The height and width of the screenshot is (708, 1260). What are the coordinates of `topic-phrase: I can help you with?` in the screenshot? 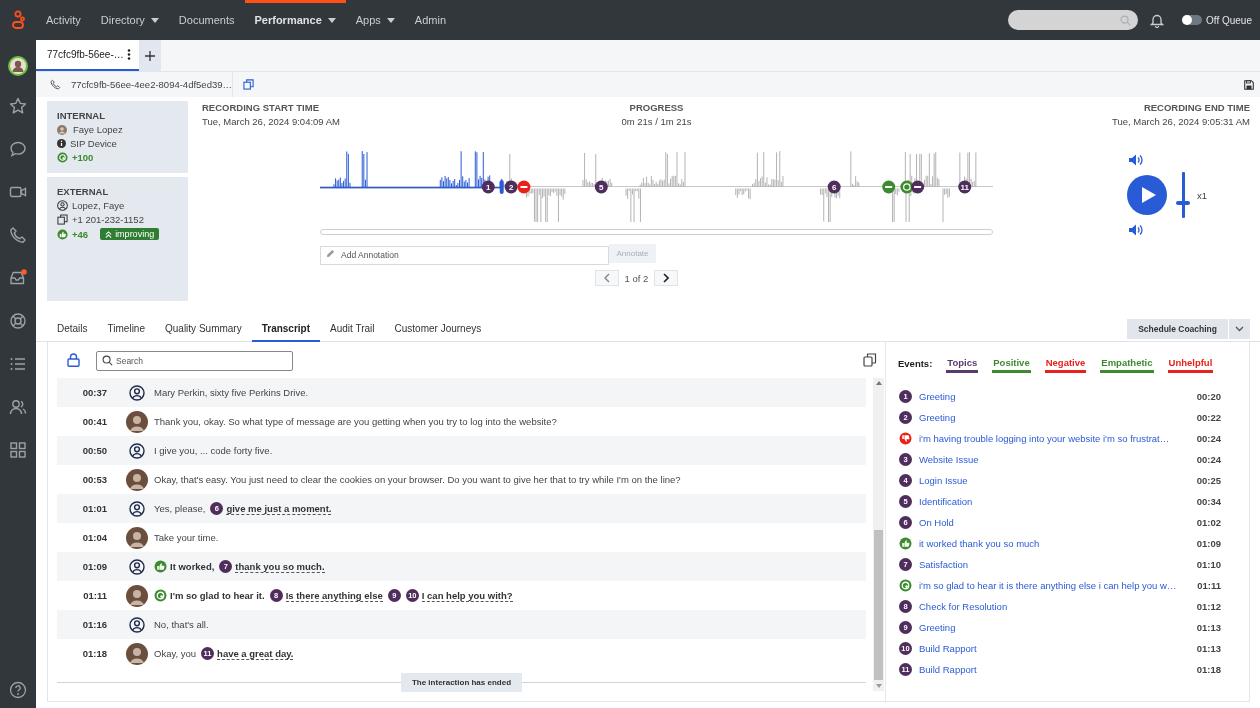 It's located at (467, 595).